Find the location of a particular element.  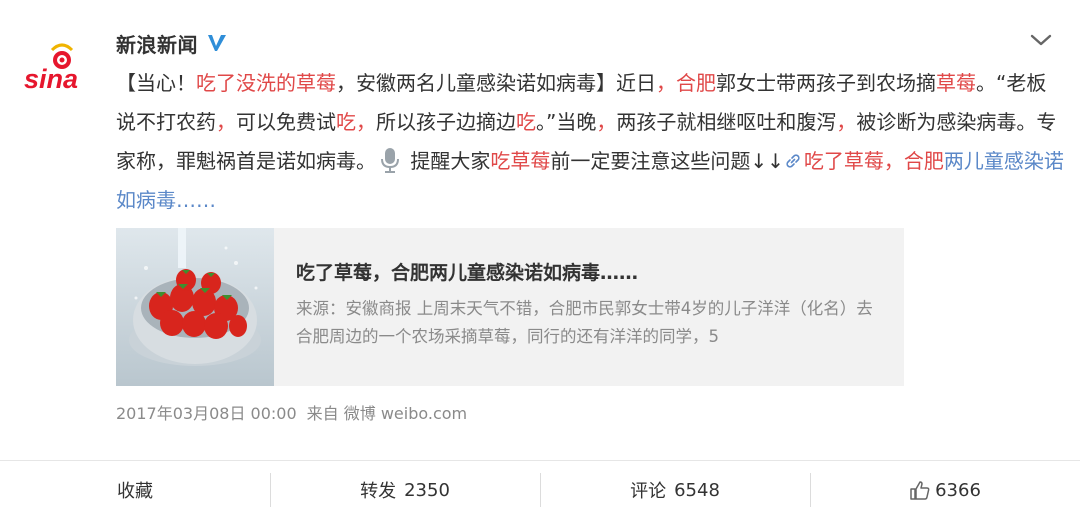

post-text-segment: ，安徽两名儿童感染诺如病毒】近日 is located at coordinates (496, 83).